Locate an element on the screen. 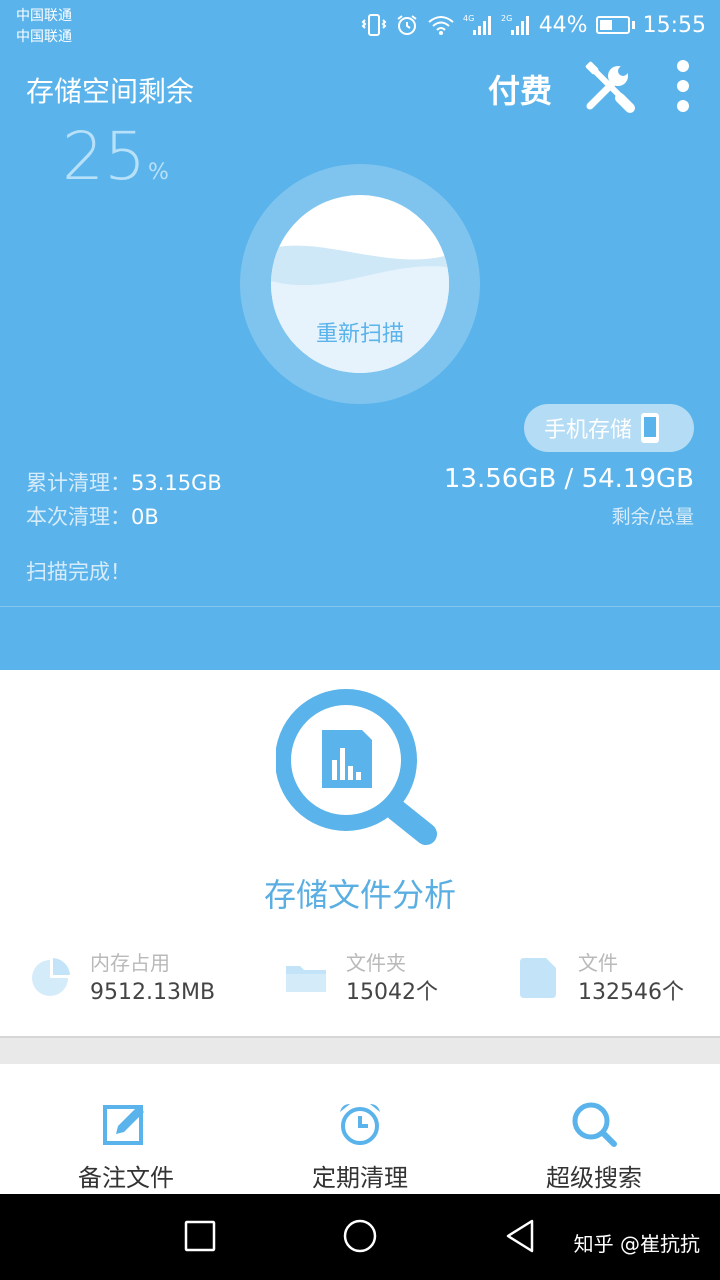 The image size is (720, 1280). page-title: 存储空间剩余 is located at coordinates (110, 91).